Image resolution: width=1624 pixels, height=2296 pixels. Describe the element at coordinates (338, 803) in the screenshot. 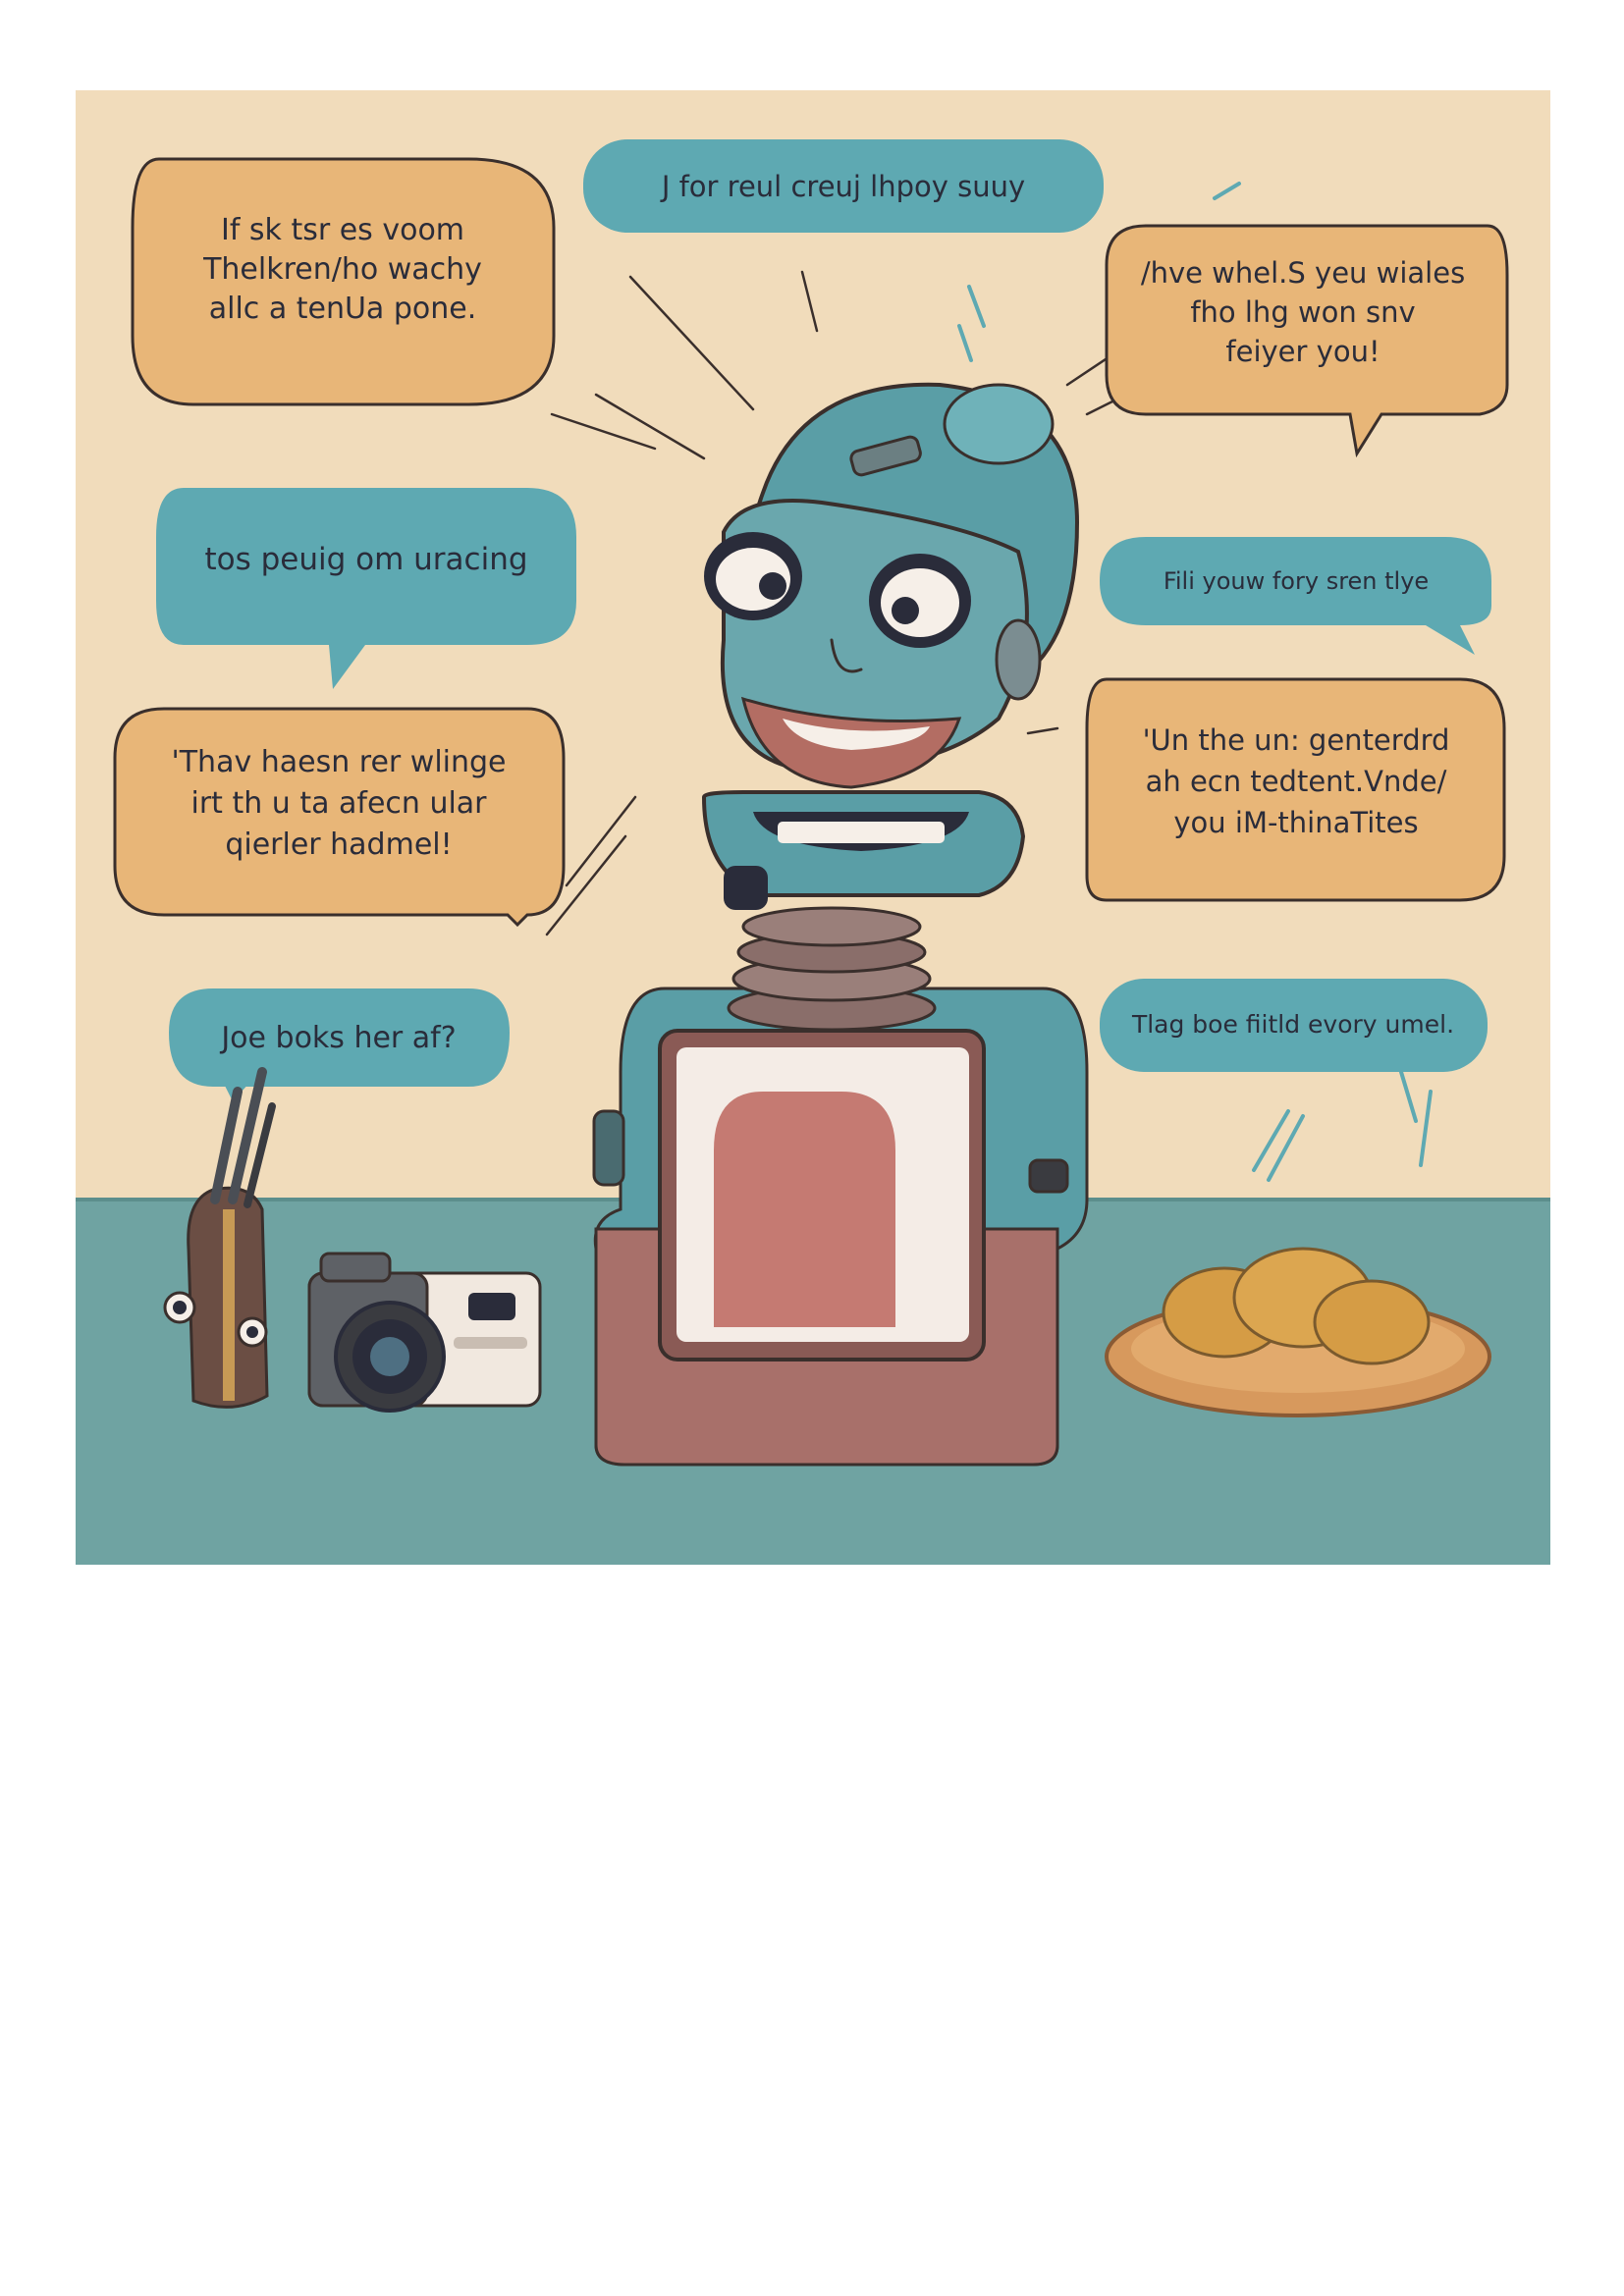

I see `bubble-6-line-2: irt th u ta afecn ular` at that location.